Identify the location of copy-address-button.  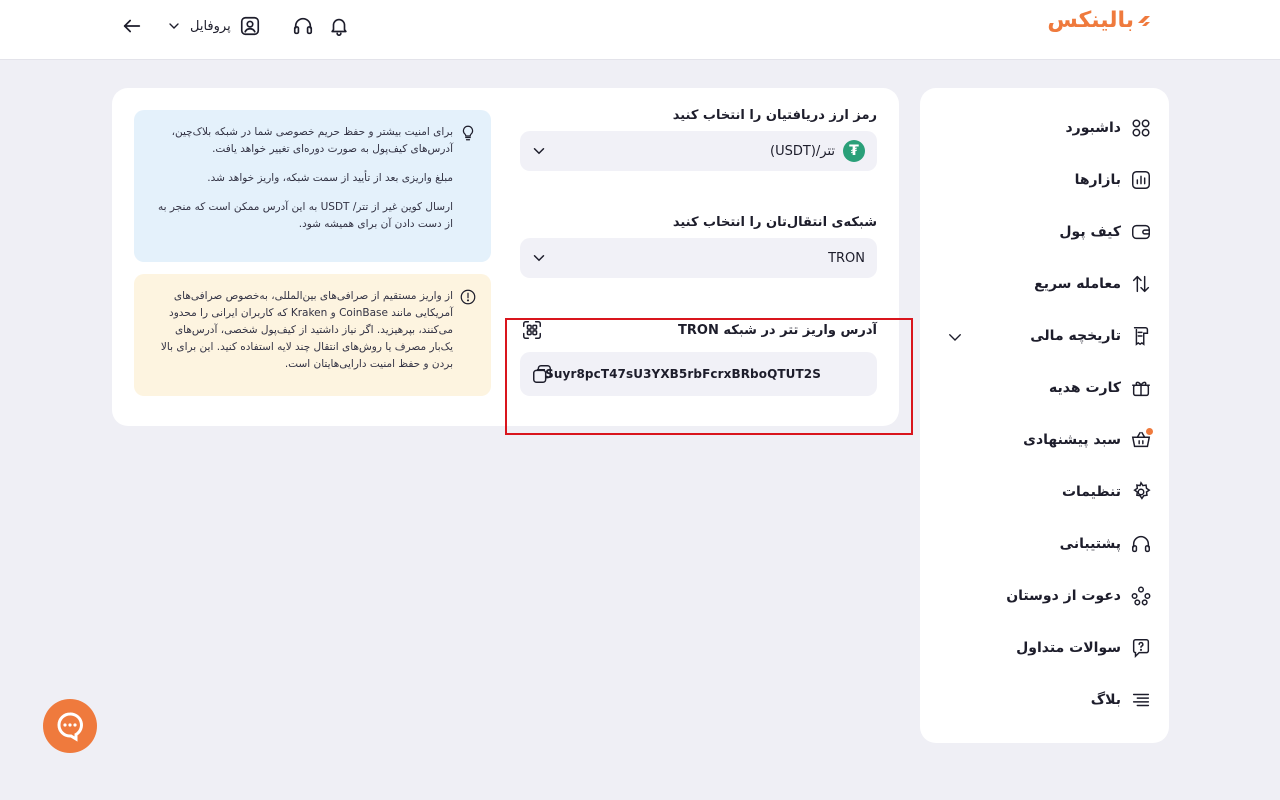
(542, 374).